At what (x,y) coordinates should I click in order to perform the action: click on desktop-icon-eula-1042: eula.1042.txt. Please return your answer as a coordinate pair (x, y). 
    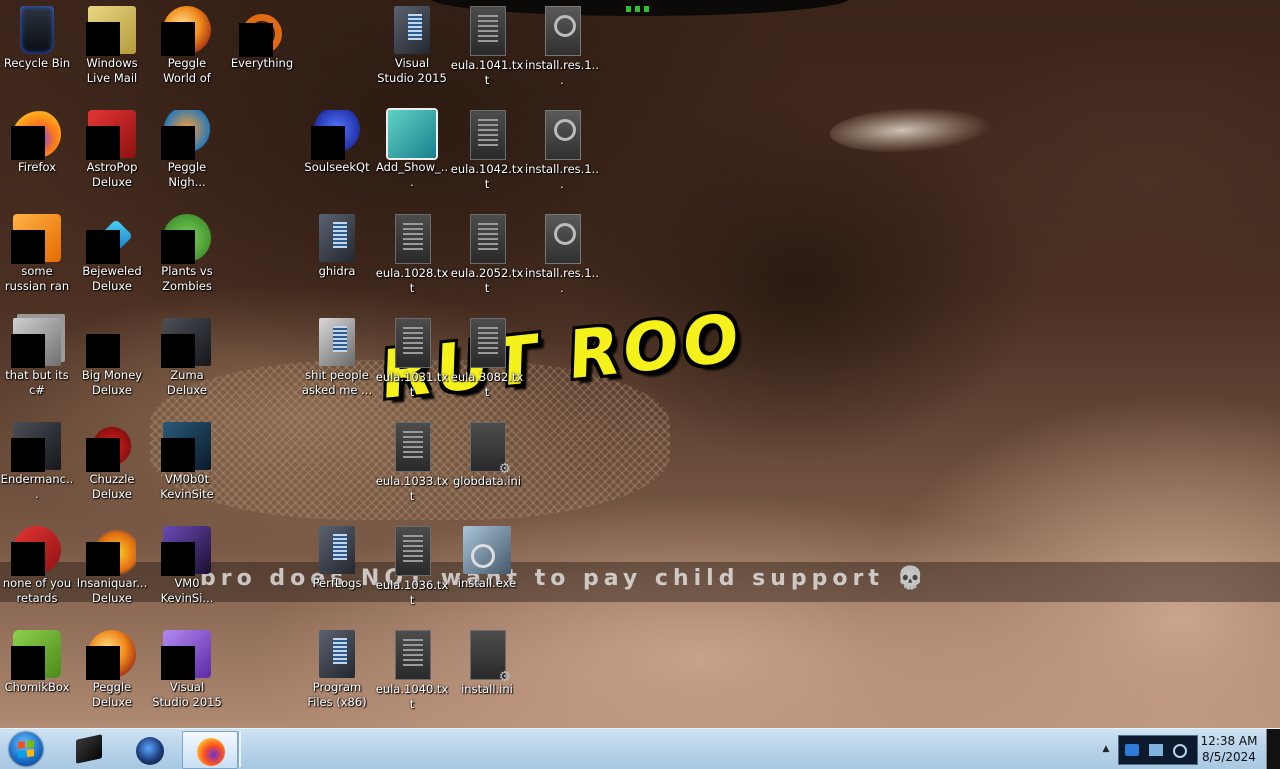
    Looking at the image, I should click on (487, 152).